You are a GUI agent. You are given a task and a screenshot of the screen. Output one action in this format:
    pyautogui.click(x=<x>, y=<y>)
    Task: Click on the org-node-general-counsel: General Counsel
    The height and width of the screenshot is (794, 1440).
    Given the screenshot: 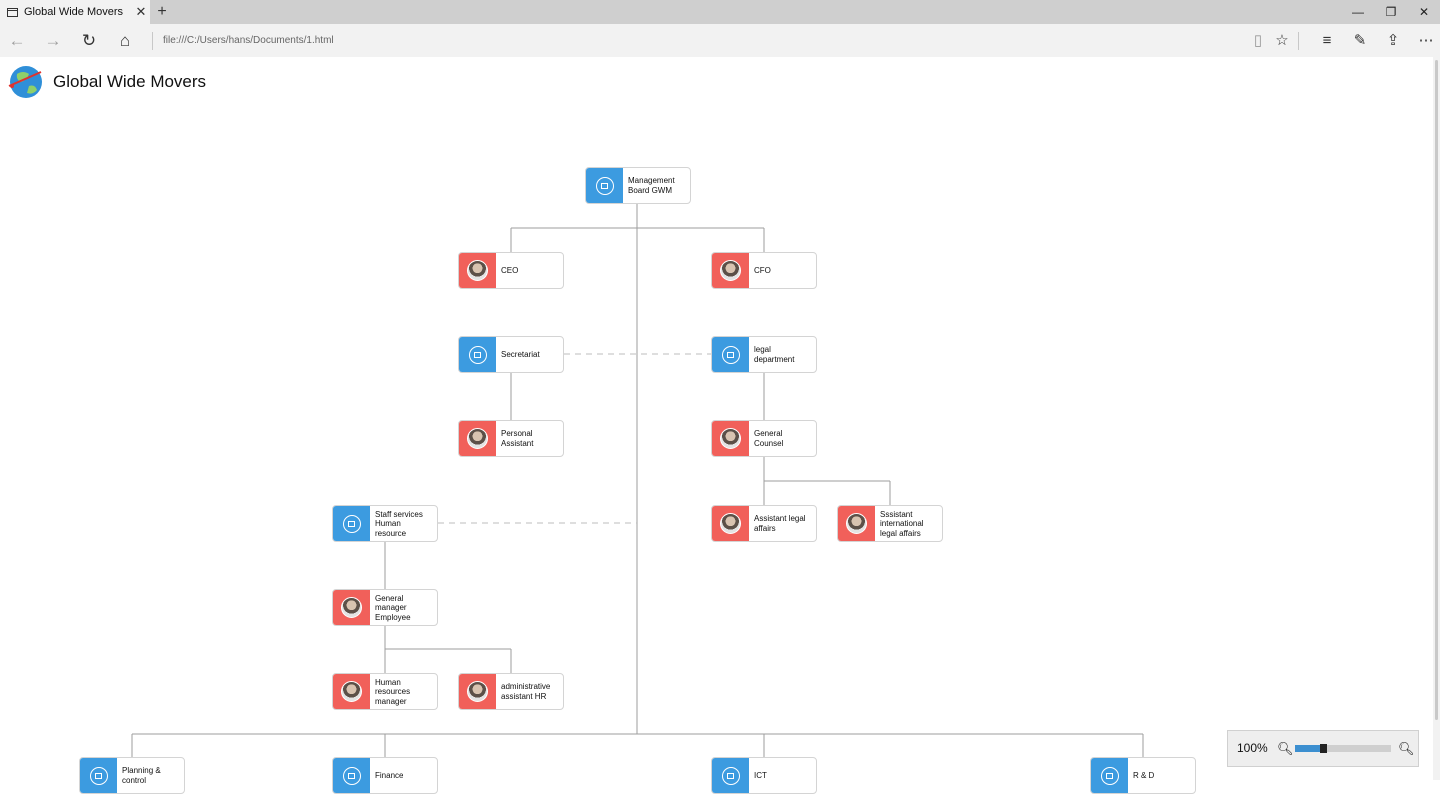 What is the action you would take?
    pyautogui.click(x=764, y=438)
    